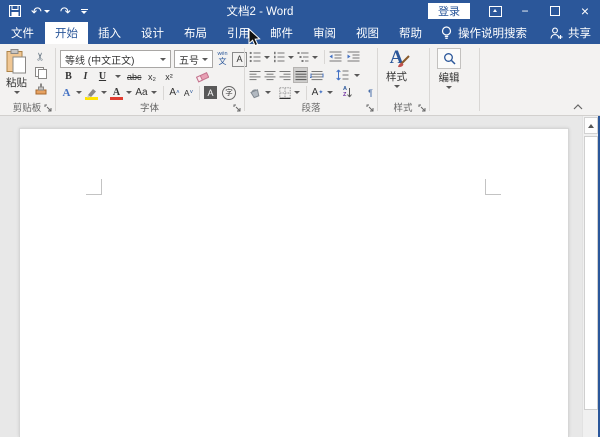 This screenshot has height=437, width=600. Describe the element at coordinates (41, 56) in the screenshot. I see `cut-icon: ✂` at that location.